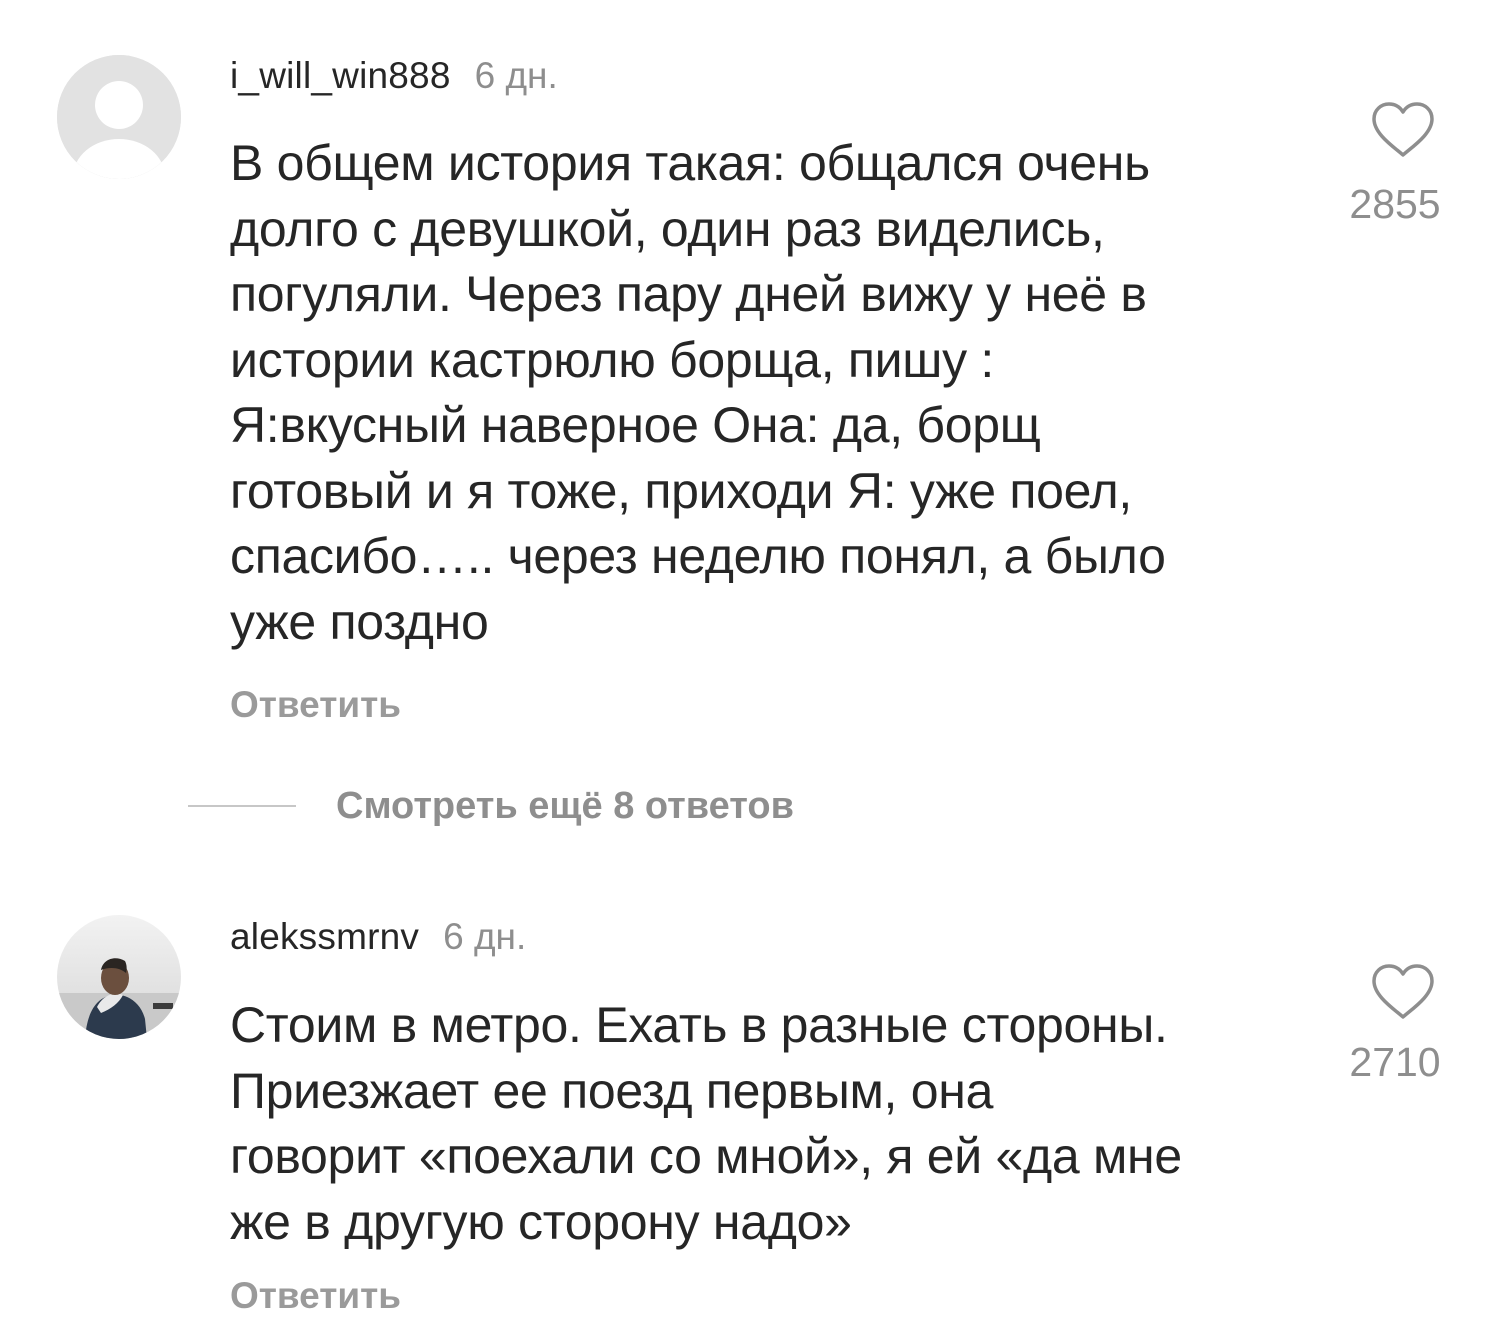  I want to click on comment-line: Я:вкусный наверное Она: да, борщ, so click(635, 425).